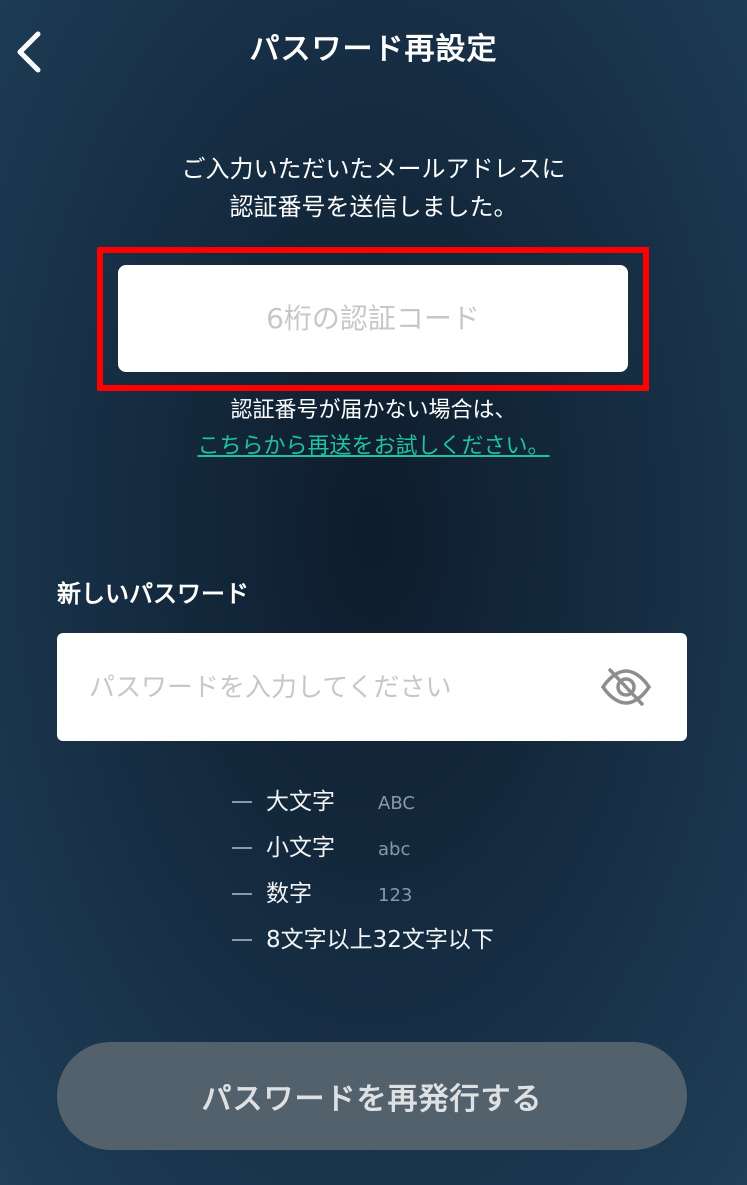 Image resolution: width=747 pixels, height=1185 pixels. I want to click on reissue-password-button: パスワードを再発行する, so click(372, 1096).